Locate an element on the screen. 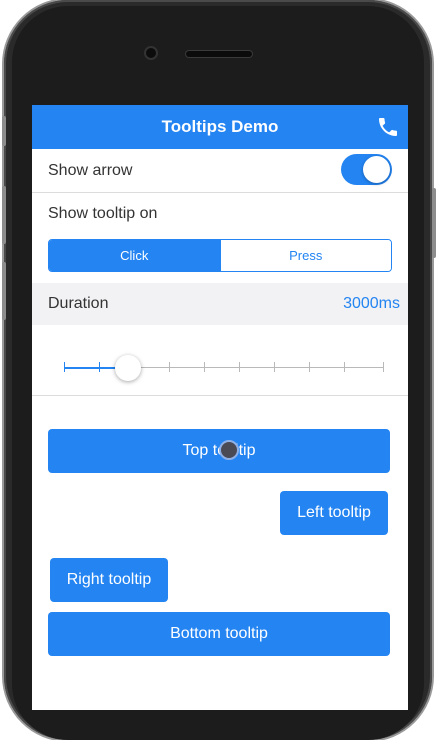 The image size is (438, 740). left-tooltip-button: Left tooltip is located at coordinates (334, 513).